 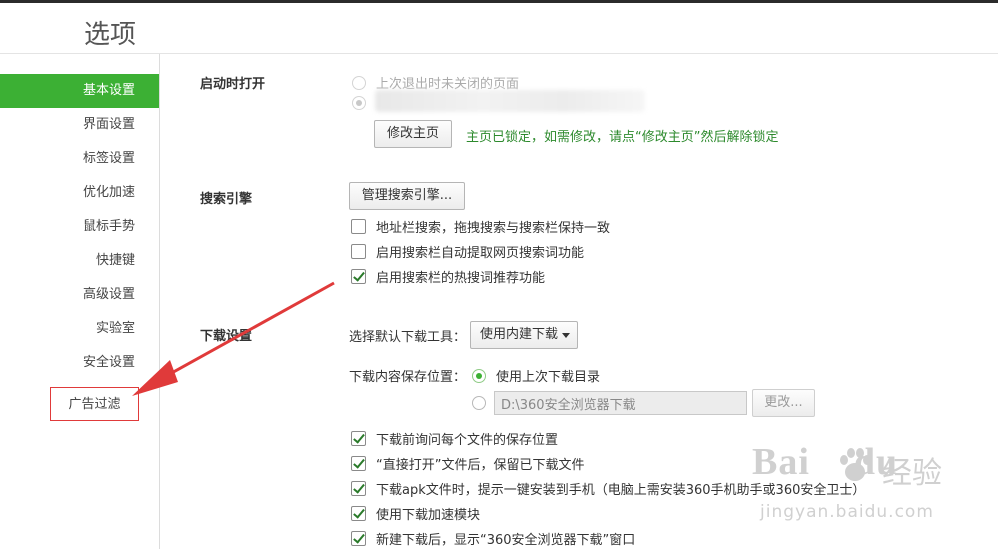 I want to click on watermark-url: jingyan.baidu.com, so click(x=847, y=512).